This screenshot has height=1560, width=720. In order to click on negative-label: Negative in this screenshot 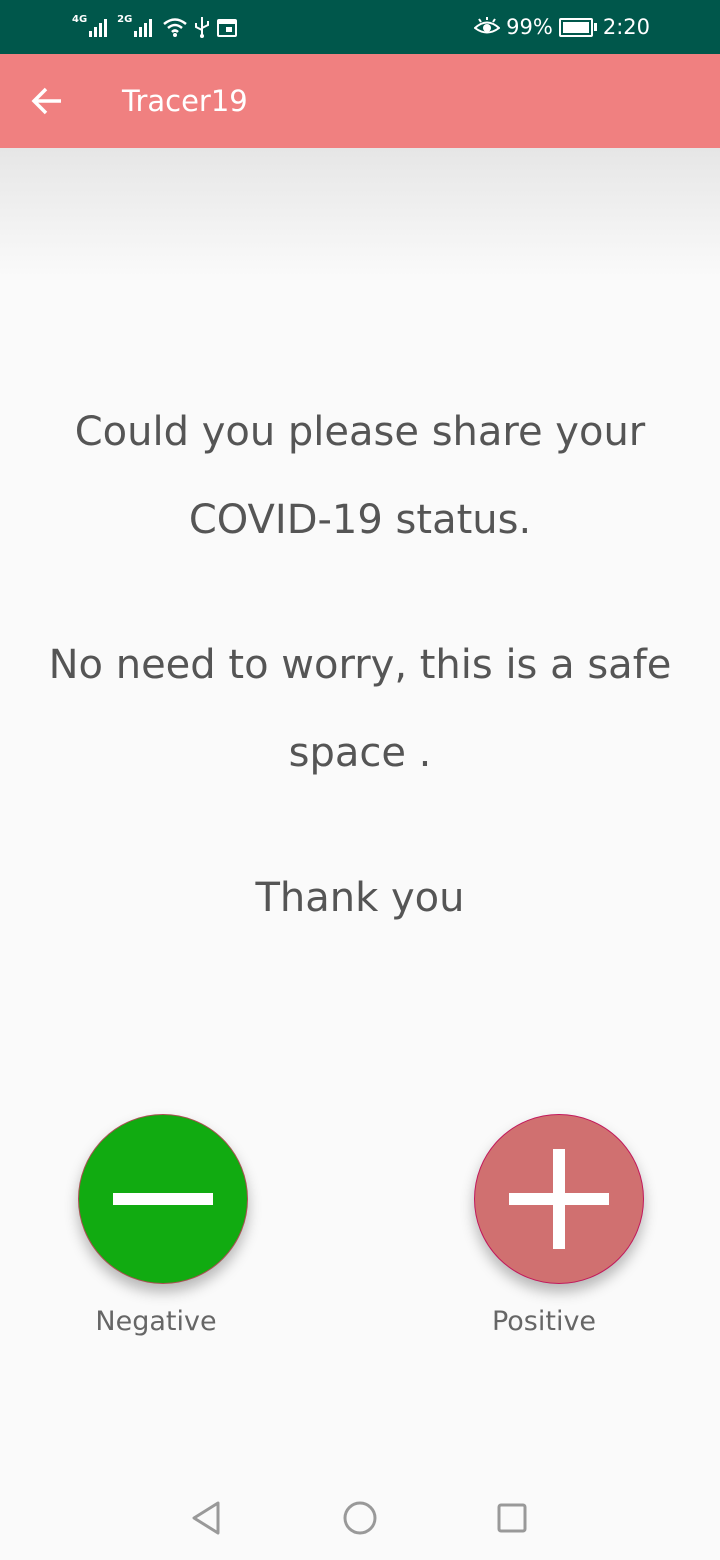, I will do `click(156, 1321)`.